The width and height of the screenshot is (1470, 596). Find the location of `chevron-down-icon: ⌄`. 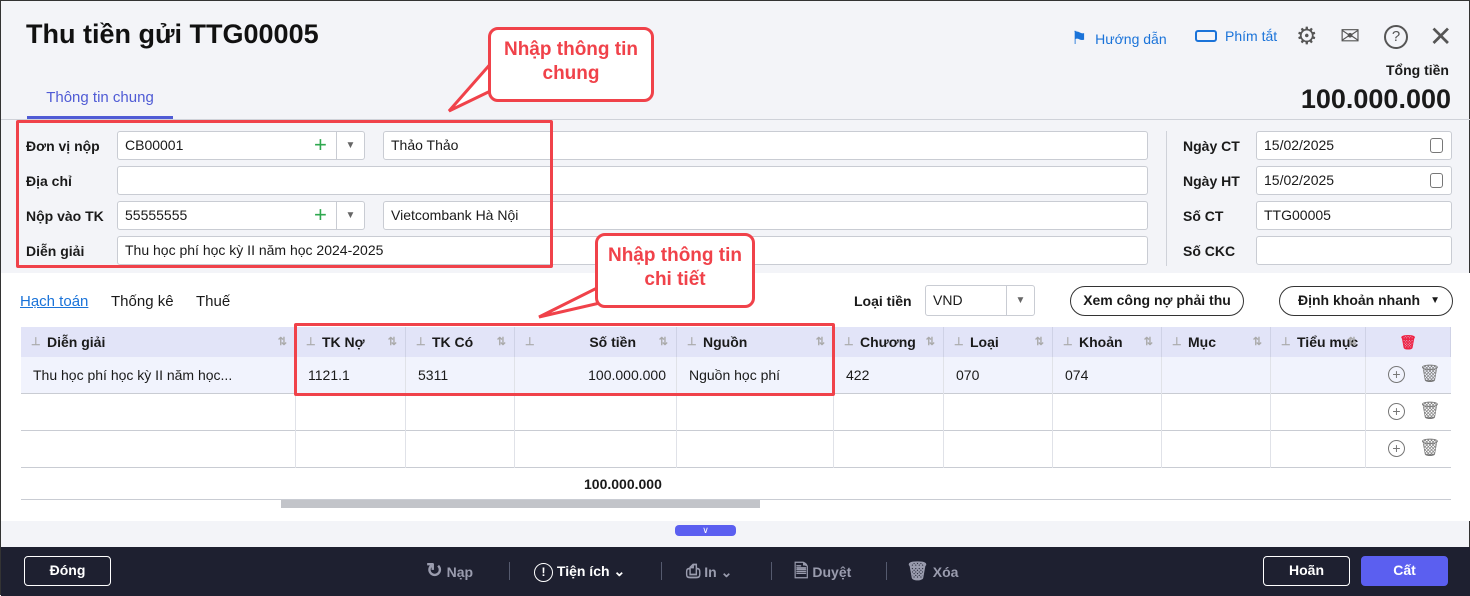

chevron-down-icon: ⌄ is located at coordinates (619, 571).